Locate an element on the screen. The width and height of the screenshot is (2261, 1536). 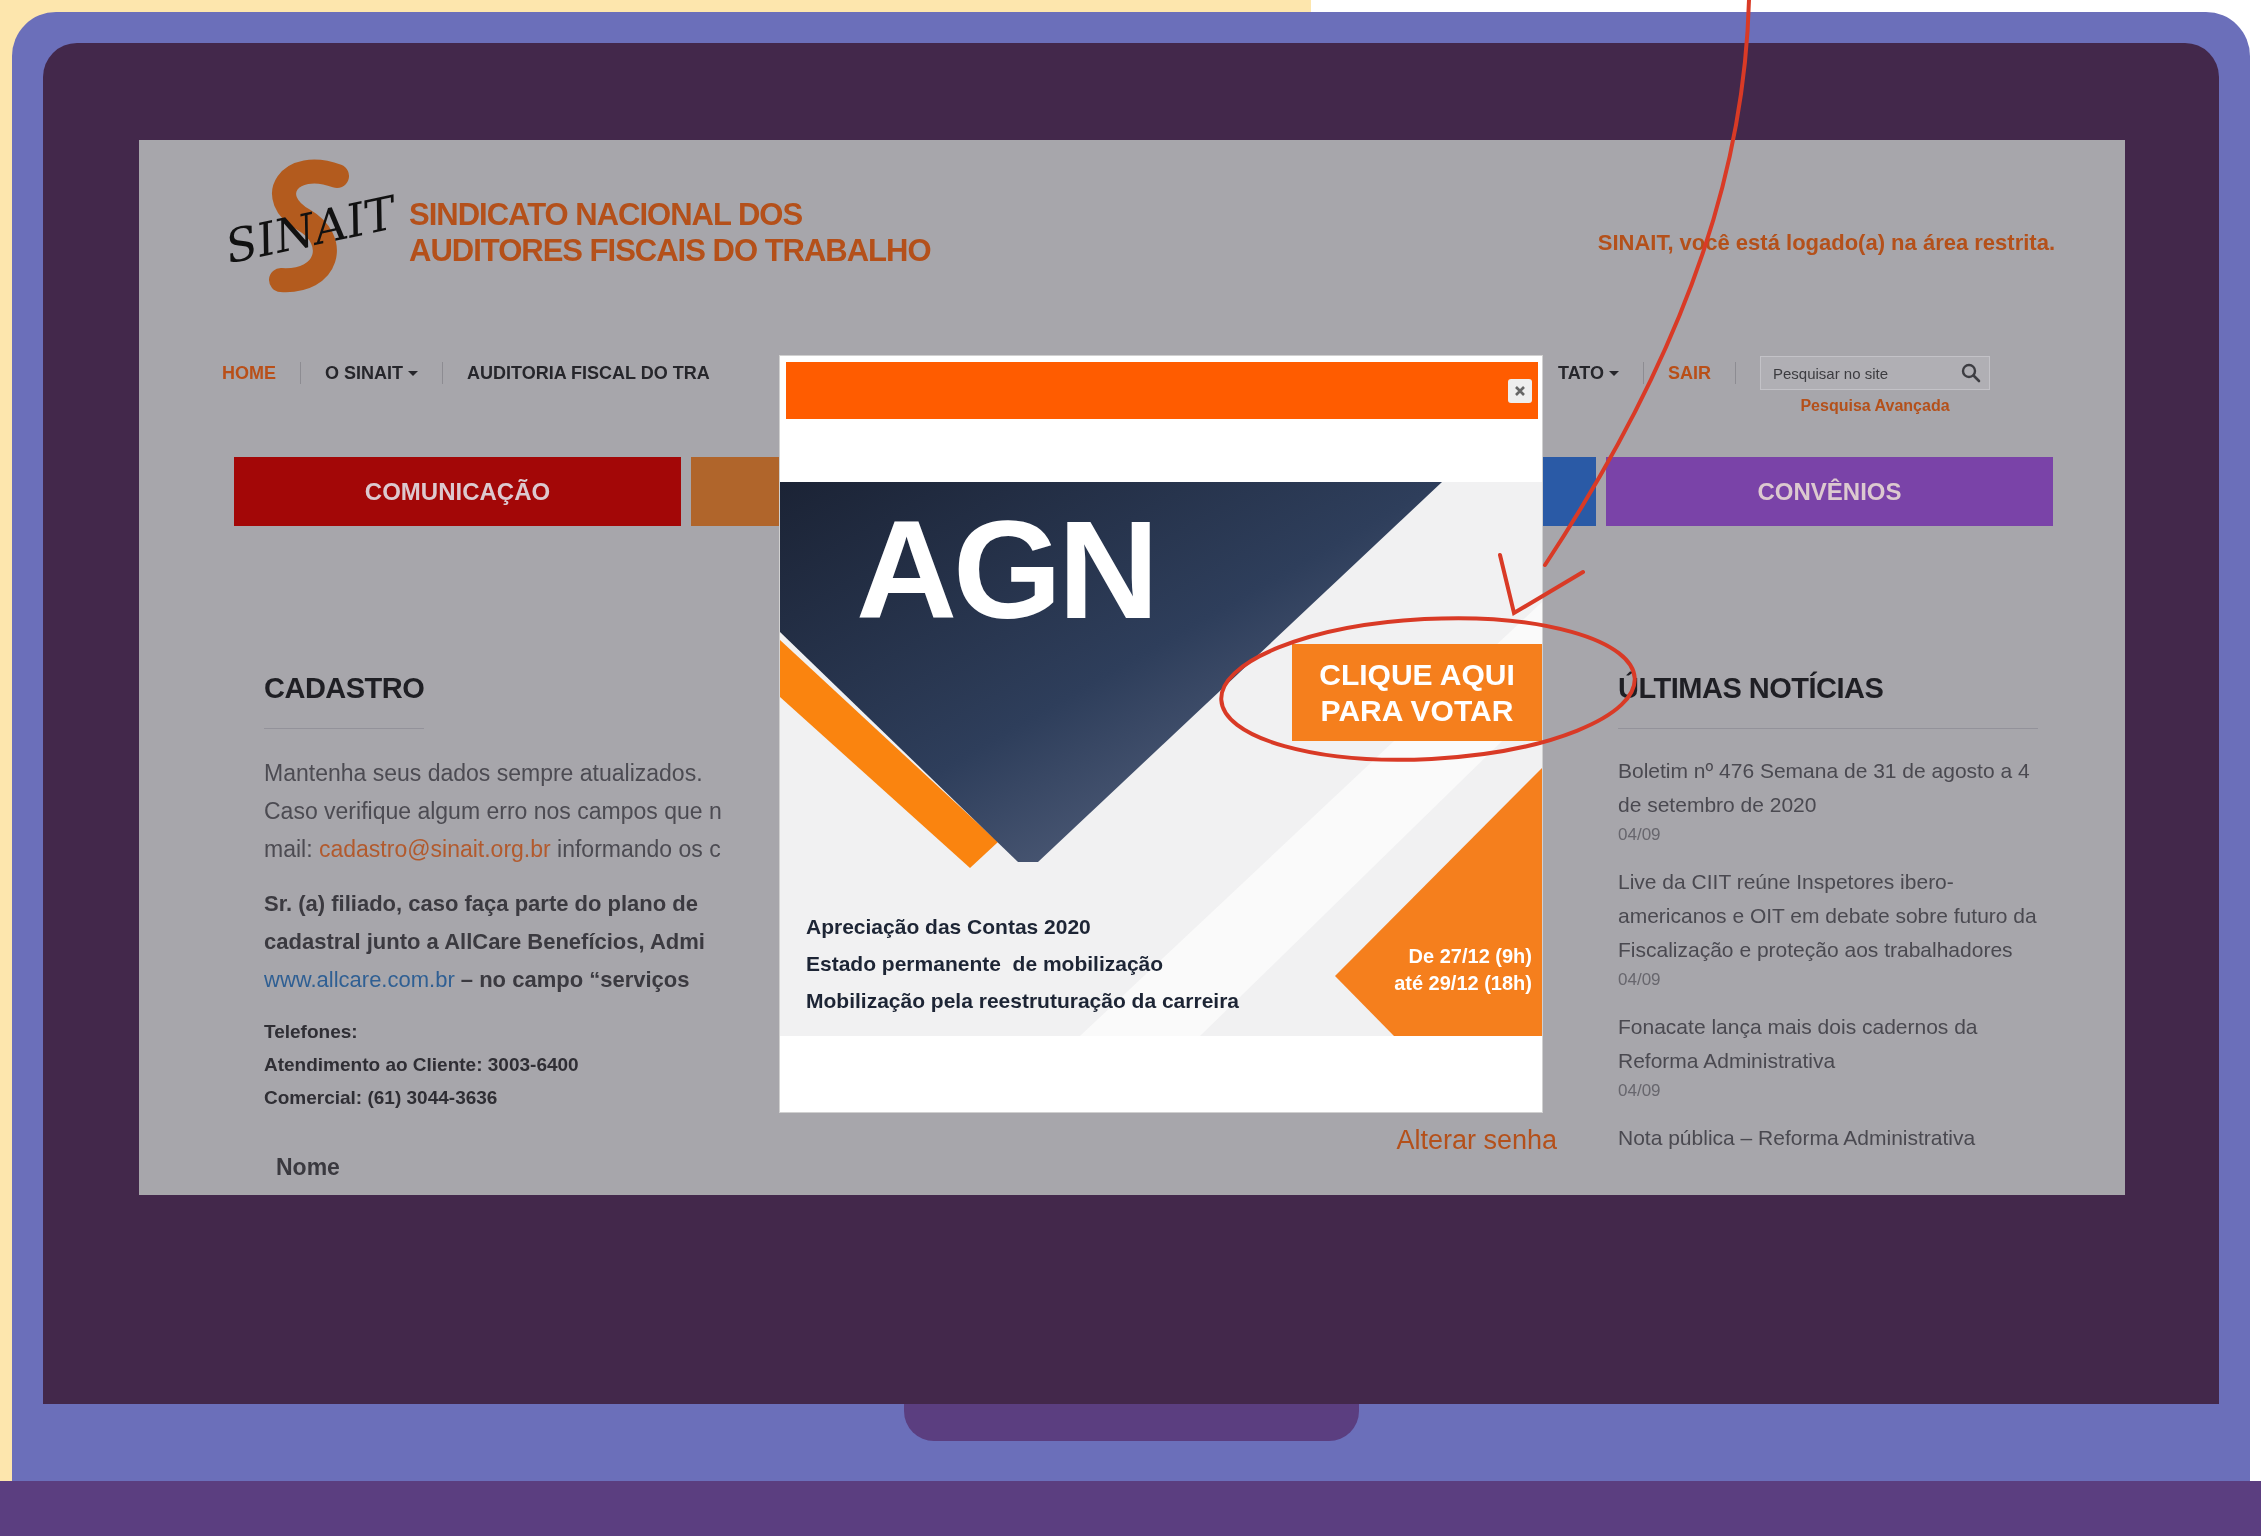
close-button is located at coordinates (1520, 390).